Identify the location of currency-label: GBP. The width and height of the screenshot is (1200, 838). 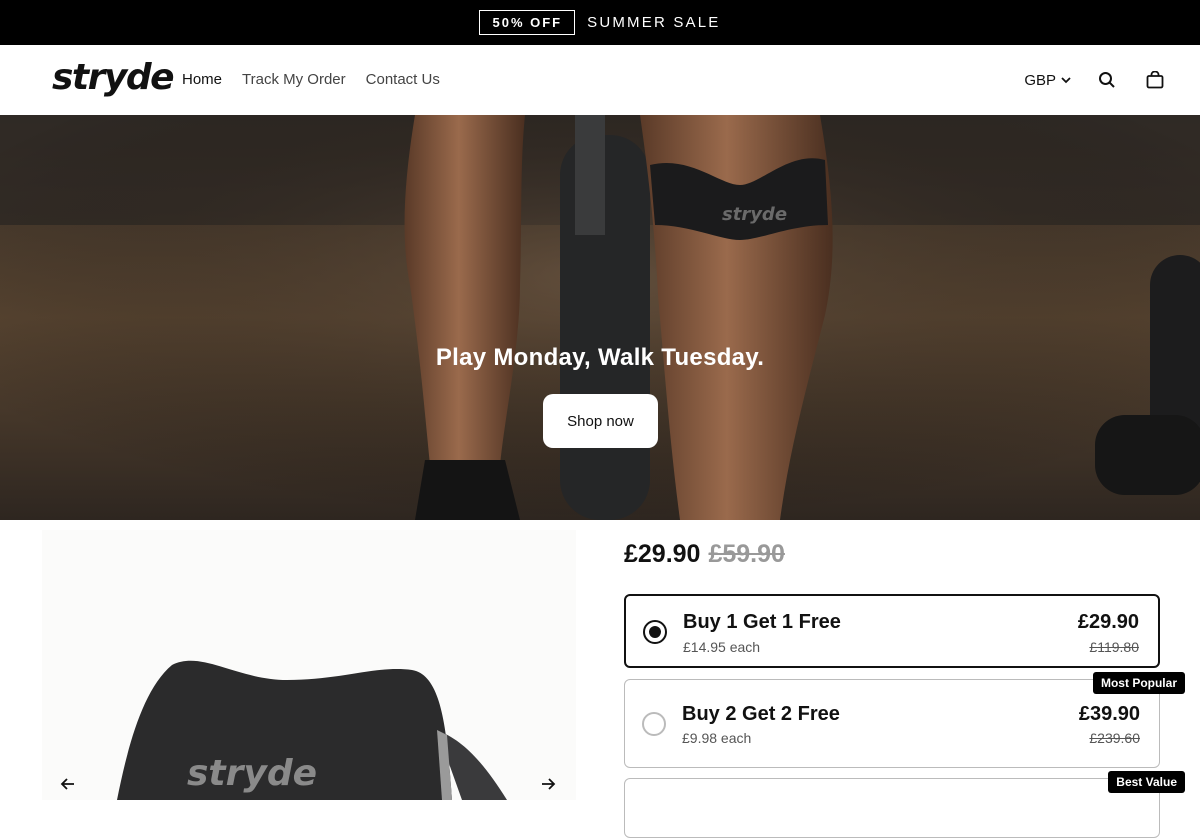
(1040, 80).